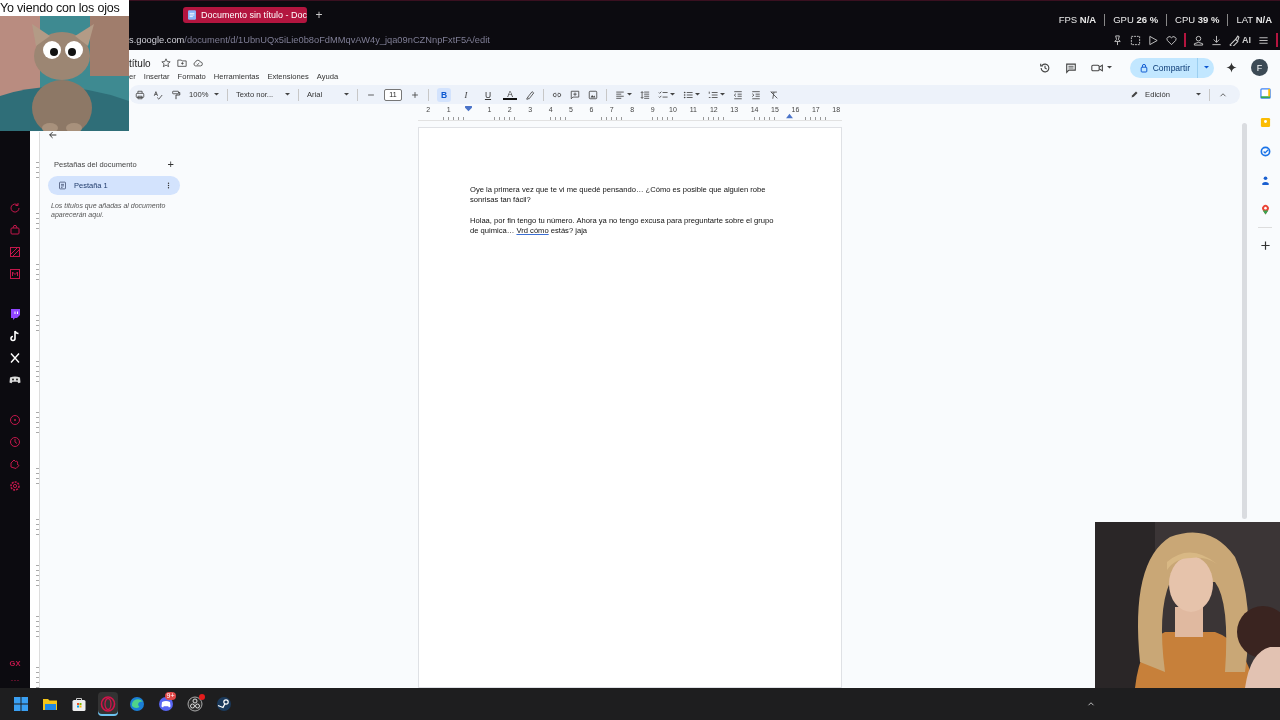 The width and height of the screenshot is (1280, 720). I want to click on add-icon, so click(1265, 245).